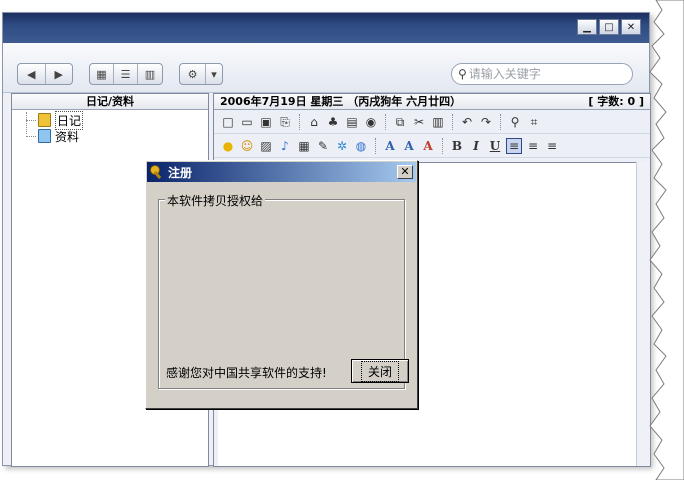 The width and height of the screenshot is (684, 480). I want to click on paste-icon: ▥, so click(438, 122).